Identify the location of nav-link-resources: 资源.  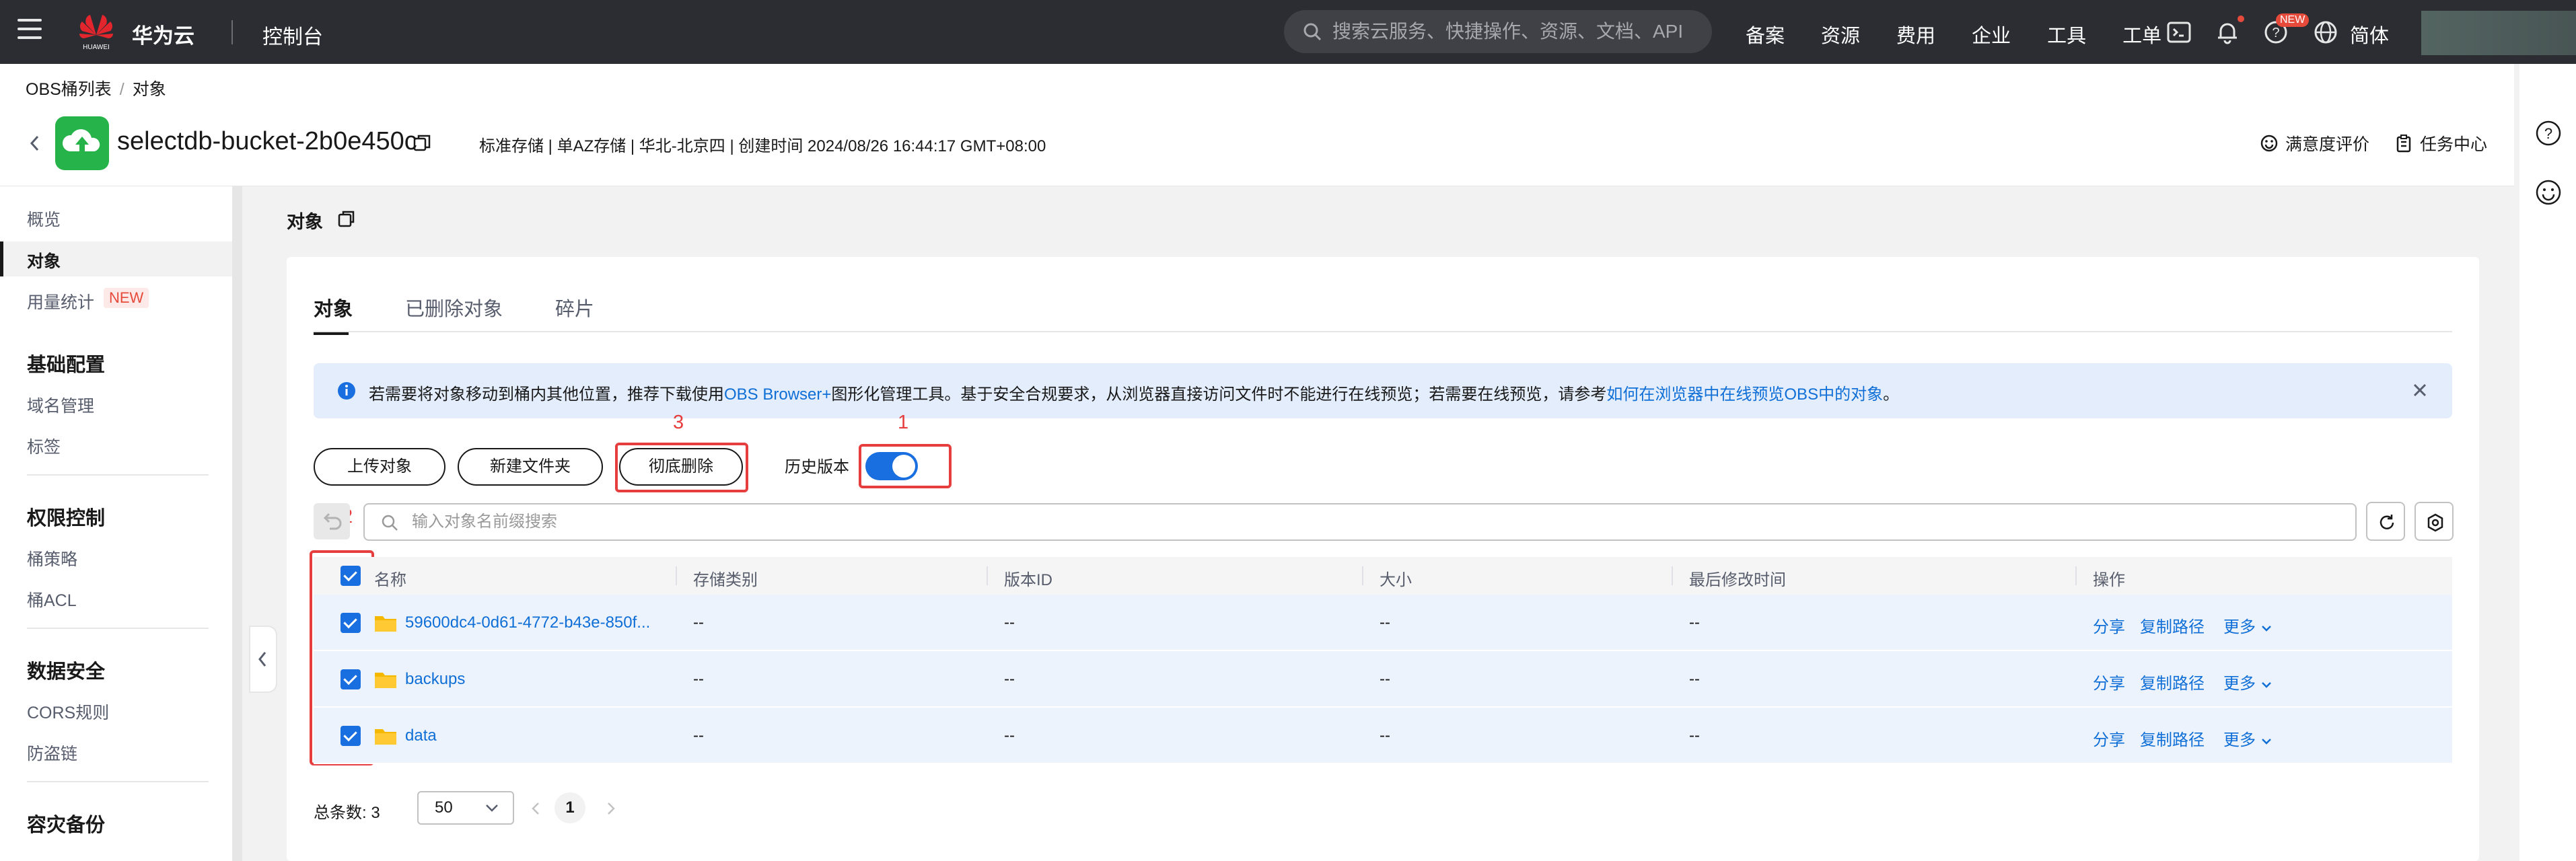
(1840, 34).